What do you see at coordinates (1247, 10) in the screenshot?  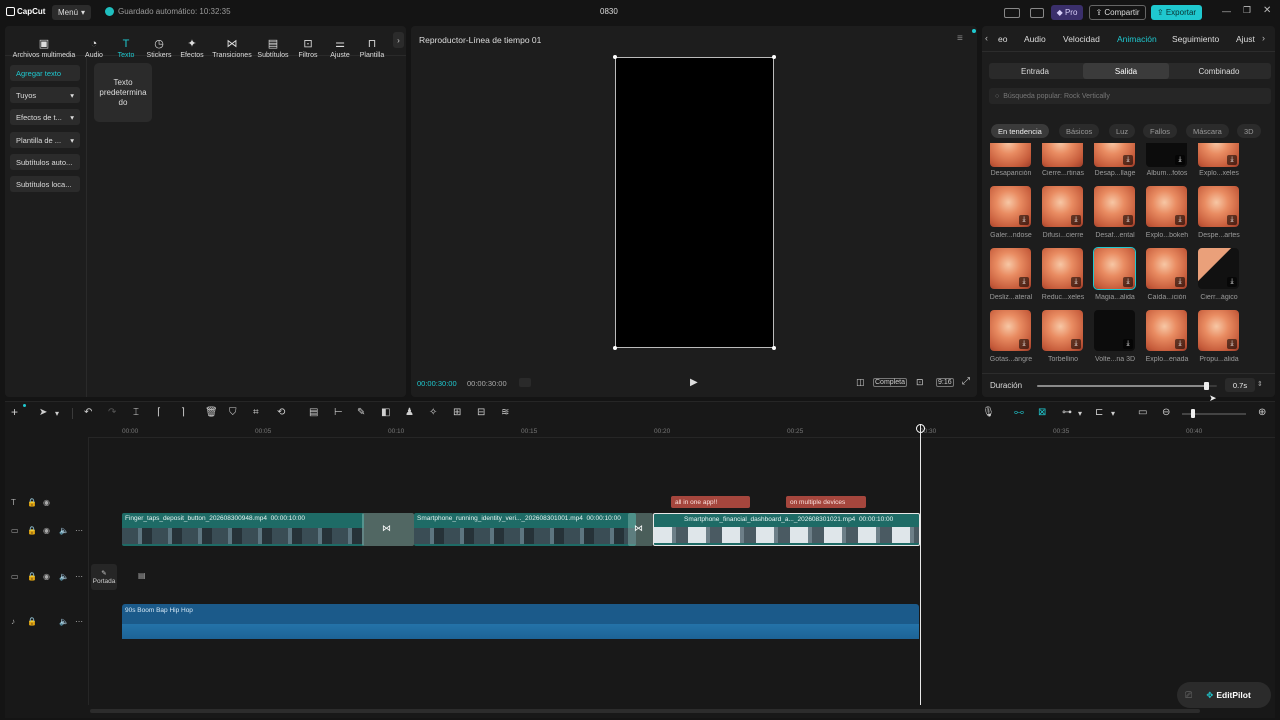 I see `maximize-icon: ❐` at bounding box center [1247, 10].